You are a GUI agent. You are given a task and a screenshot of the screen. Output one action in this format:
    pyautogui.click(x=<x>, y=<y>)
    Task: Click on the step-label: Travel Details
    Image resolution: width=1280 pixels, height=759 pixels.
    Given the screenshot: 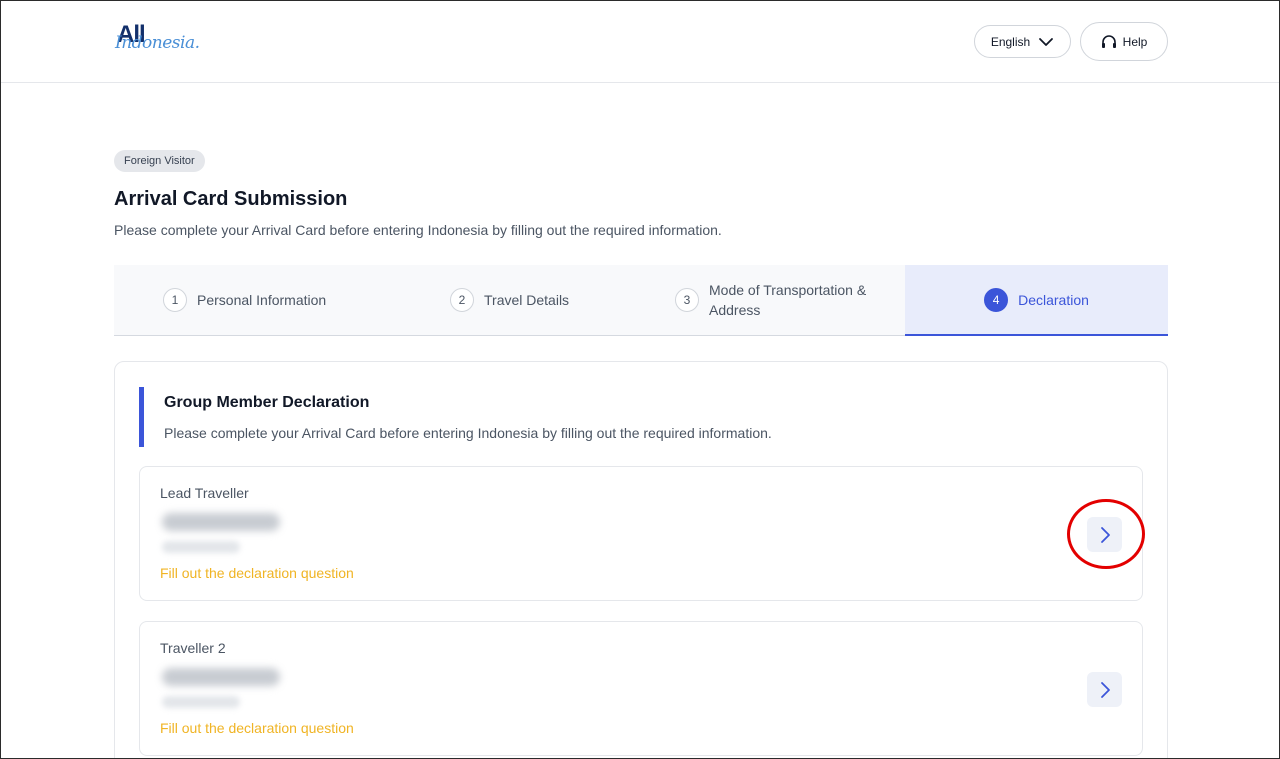 What is the action you would take?
    pyautogui.click(x=527, y=300)
    